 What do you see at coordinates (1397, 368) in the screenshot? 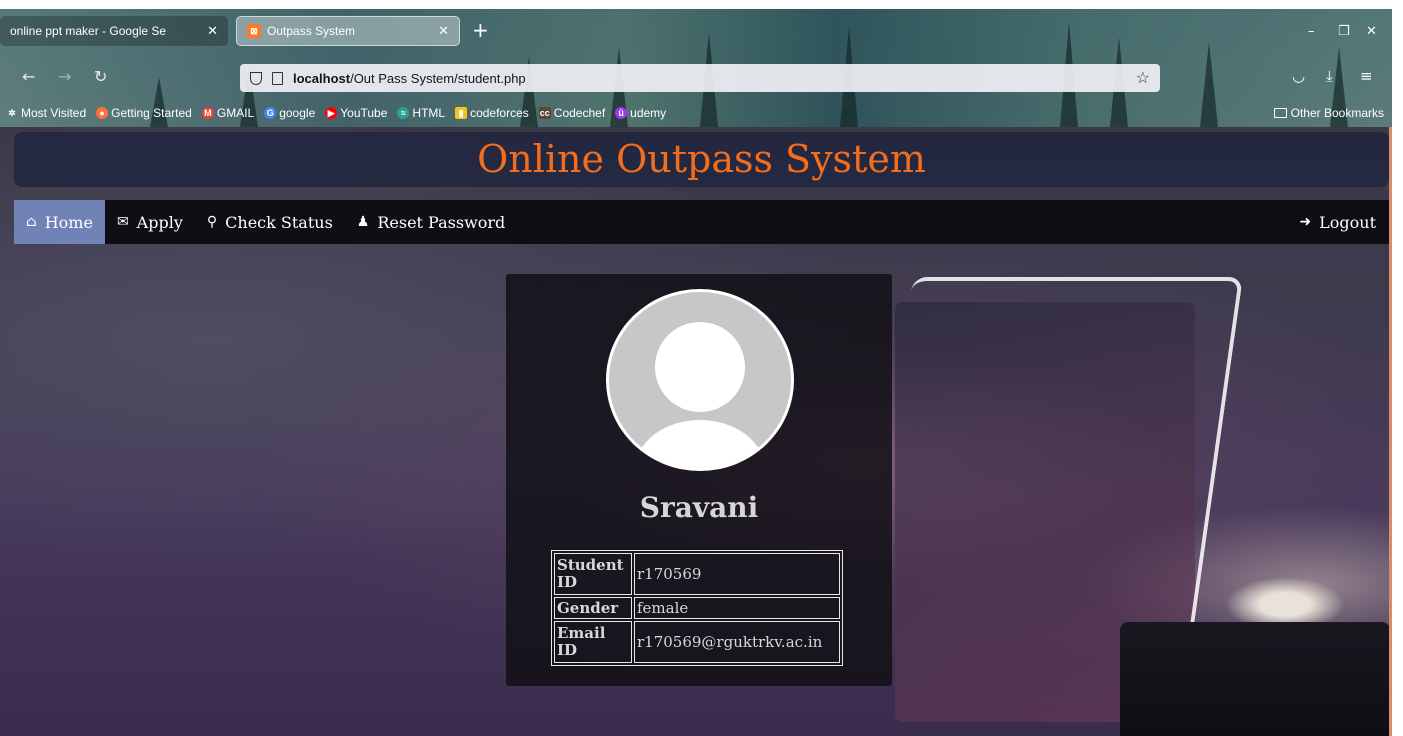
I see `window-margin` at bounding box center [1397, 368].